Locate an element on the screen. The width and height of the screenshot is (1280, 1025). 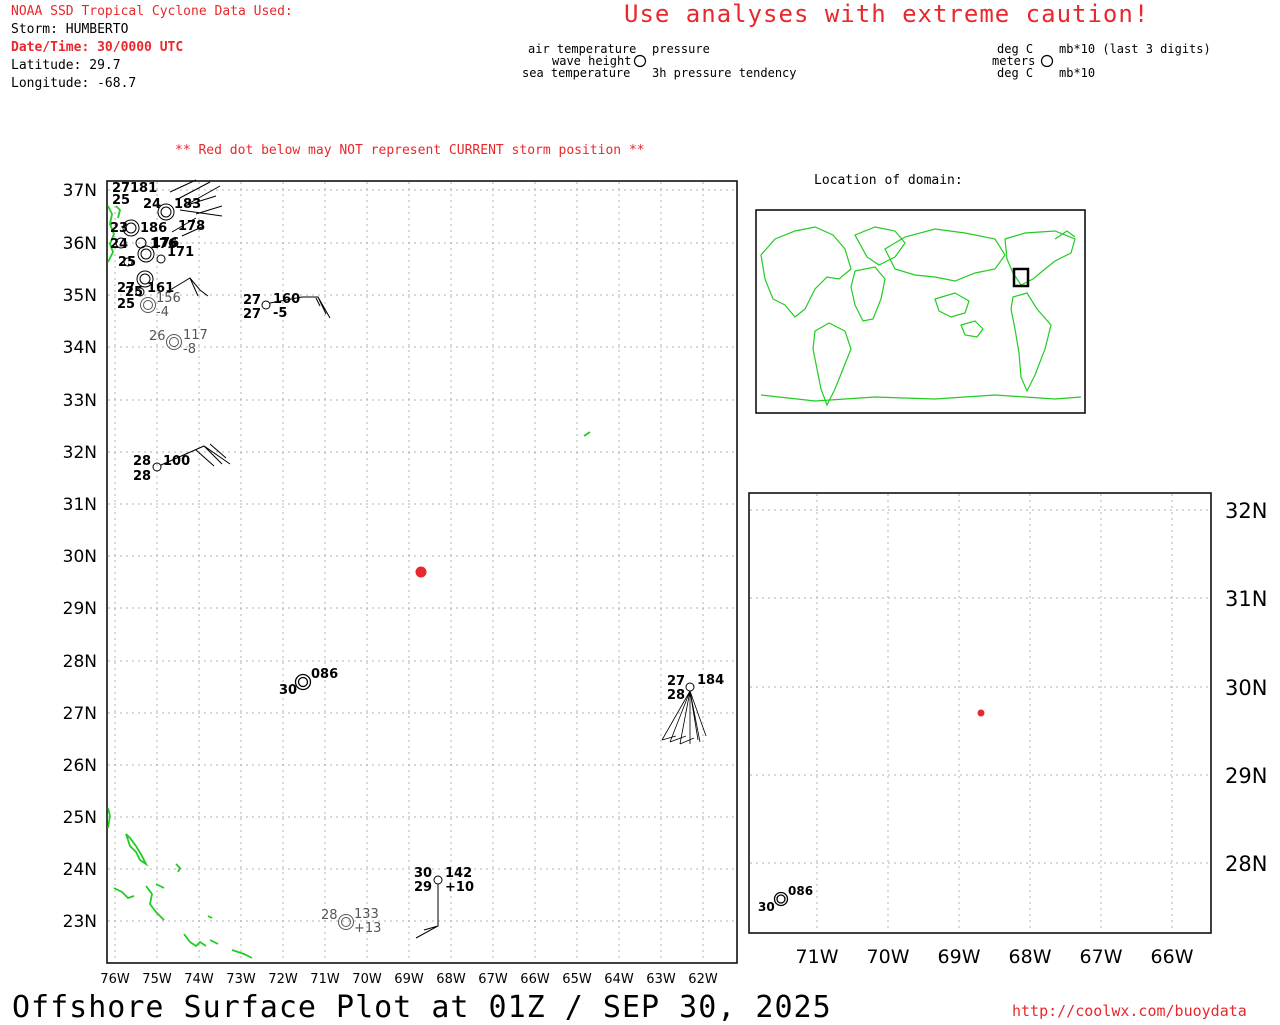
lon-label: 66W is located at coordinates (1172, 957).